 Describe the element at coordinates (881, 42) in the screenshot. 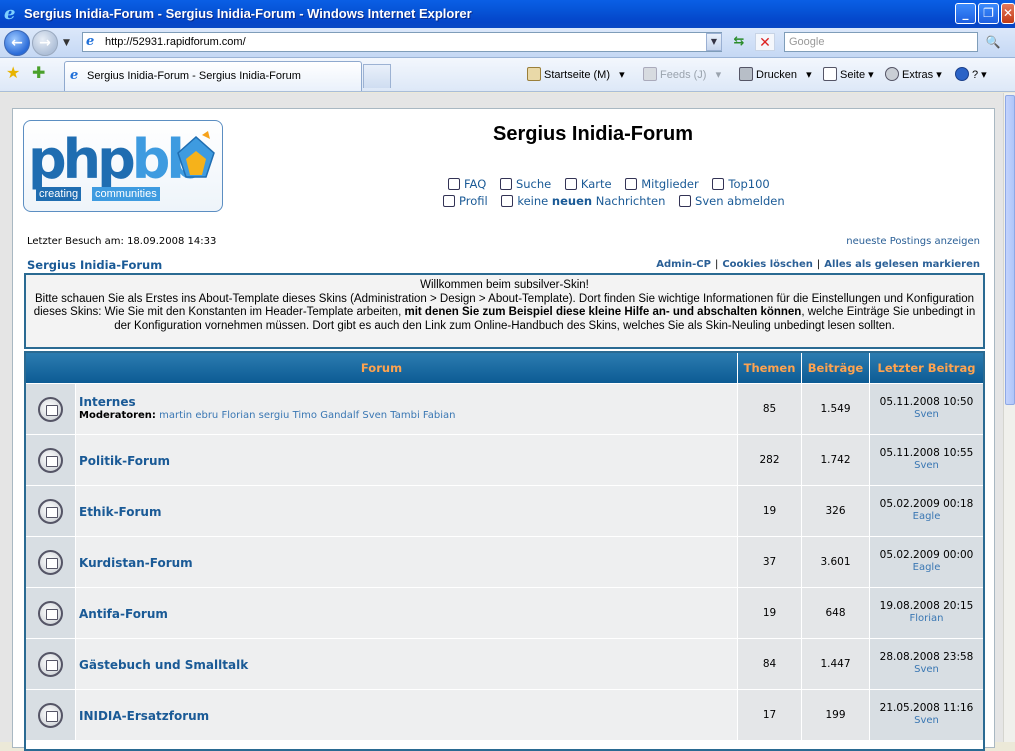

I see `search-input: Google` at that location.